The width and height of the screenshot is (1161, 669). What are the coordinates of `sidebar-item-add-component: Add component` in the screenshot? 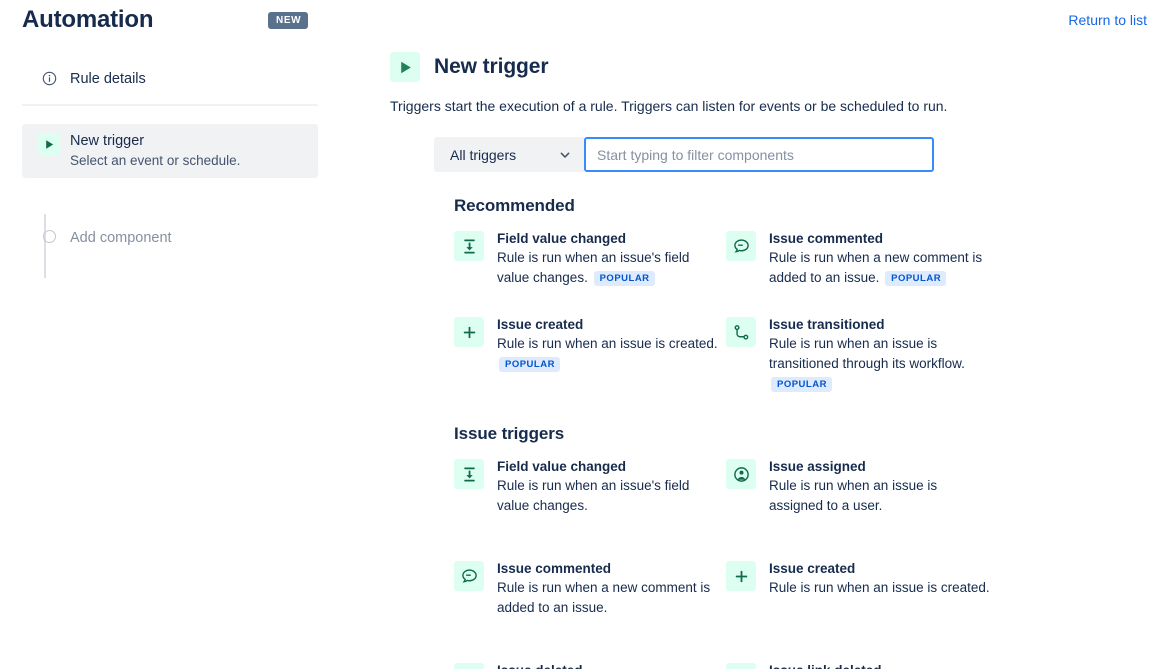 It's located at (170, 238).